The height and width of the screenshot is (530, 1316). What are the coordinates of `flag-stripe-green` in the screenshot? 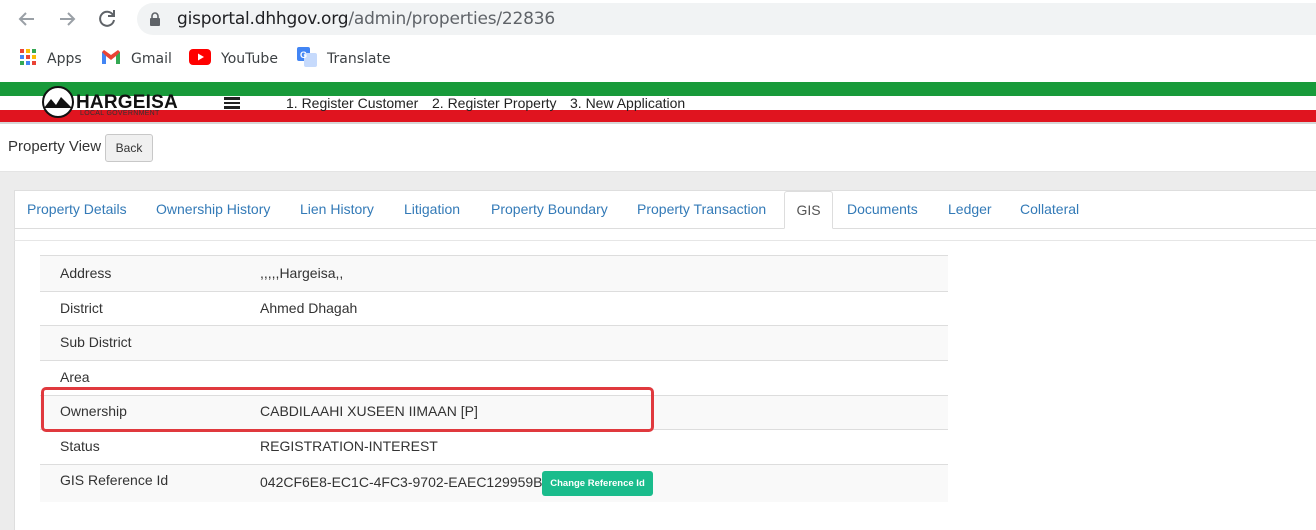 It's located at (658, 89).